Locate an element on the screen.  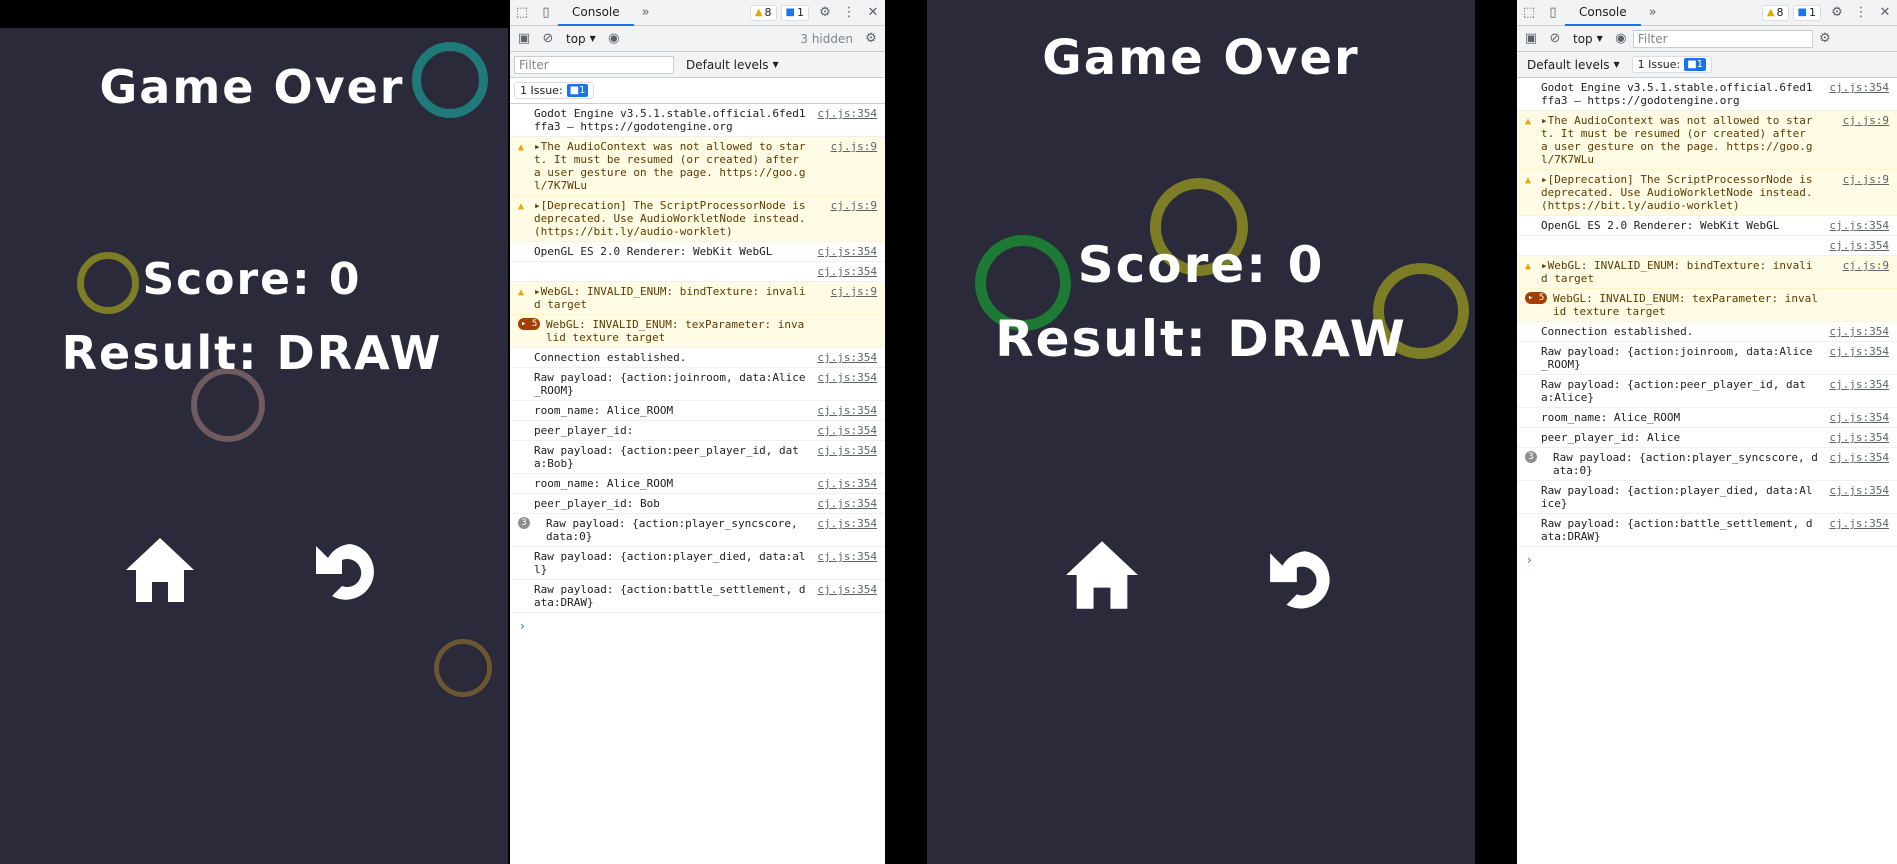
console-log-row: peer_player_id: Alice cj.js:354 is located at coordinates (1707, 438).